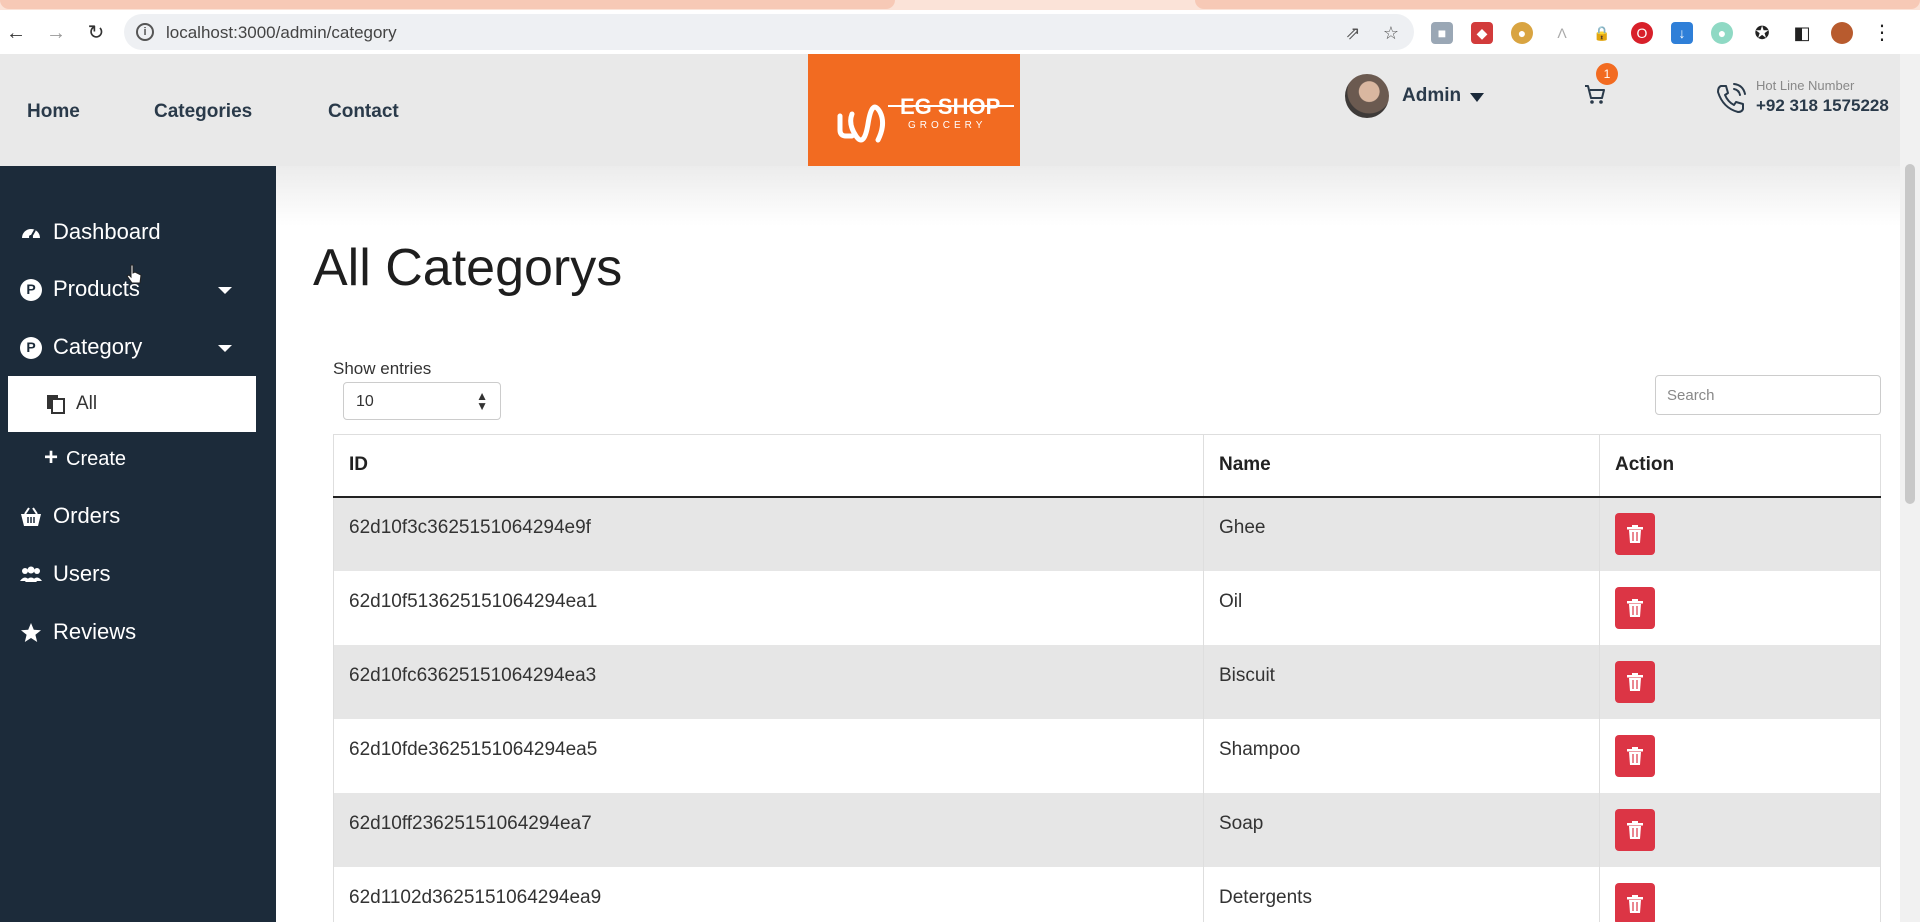 The height and width of the screenshot is (922, 1920). What do you see at coordinates (1882, 33) in the screenshot?
I see `browser-menu-icon: ⋮` at bounding box center [1882, 33].